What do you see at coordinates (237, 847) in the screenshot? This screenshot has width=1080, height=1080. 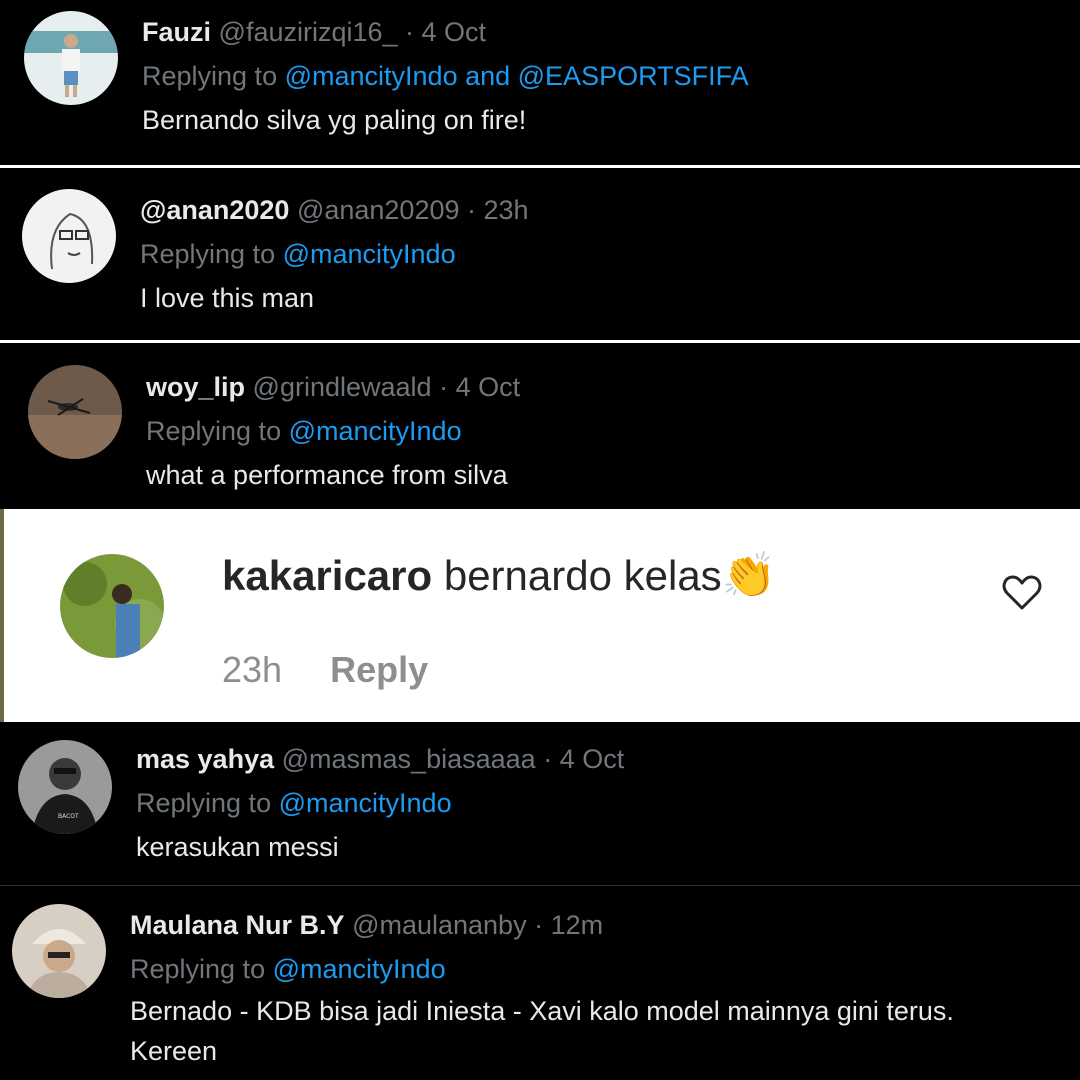 I see `tweet-text: kerasukan messi` at bounding box center [237, 847].